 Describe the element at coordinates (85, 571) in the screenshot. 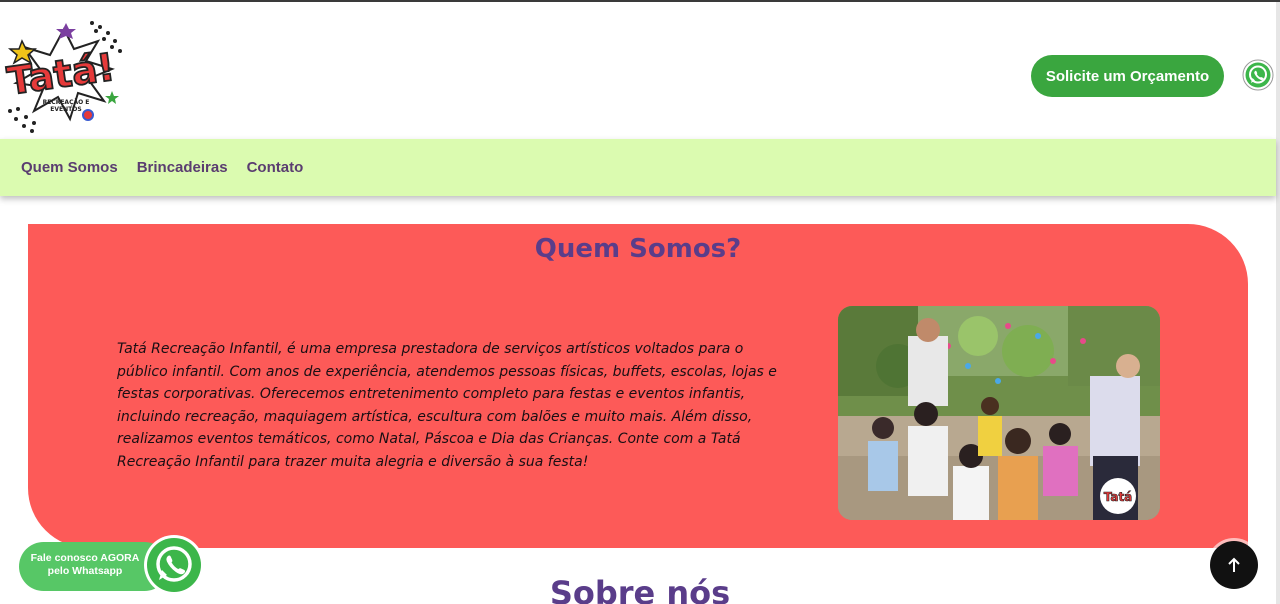

I see `whatsapp-float-line2: pelo Whatsapp` at that location.